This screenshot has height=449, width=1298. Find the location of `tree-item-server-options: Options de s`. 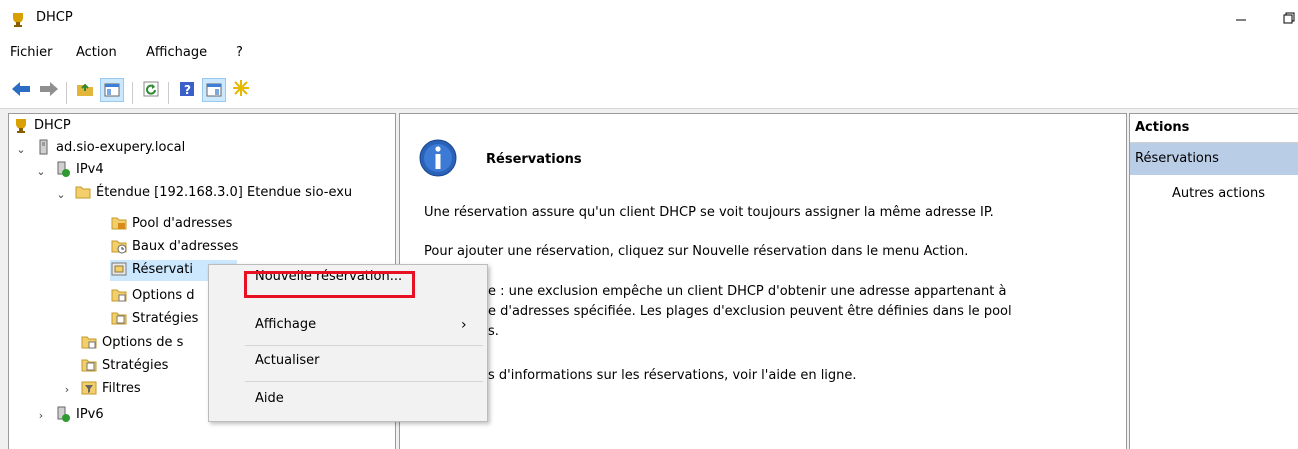

tree-item-server-options: Options de s is located at coordinates (132, 343).